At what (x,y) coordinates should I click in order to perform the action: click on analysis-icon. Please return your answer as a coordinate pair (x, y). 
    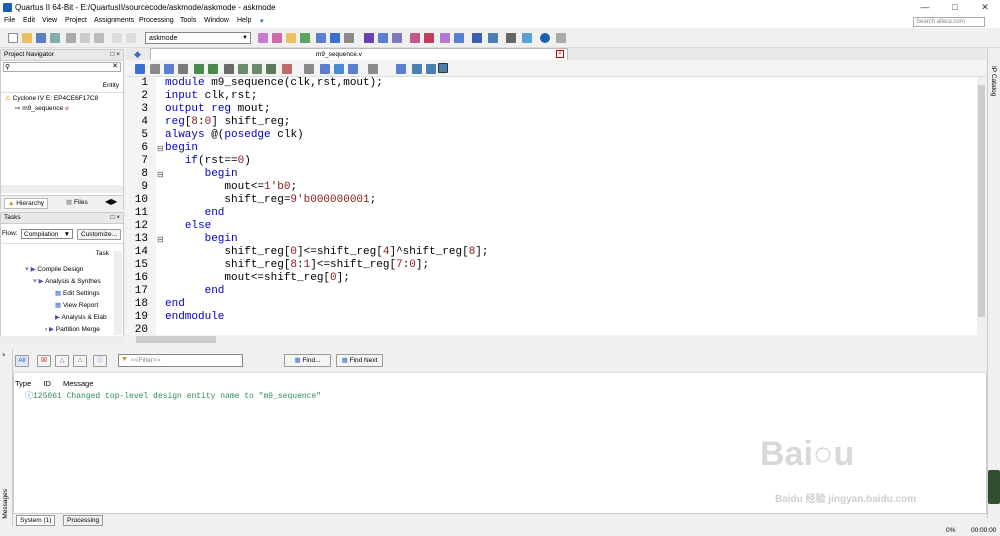
    Looking at the image, I should click on (383, 38).